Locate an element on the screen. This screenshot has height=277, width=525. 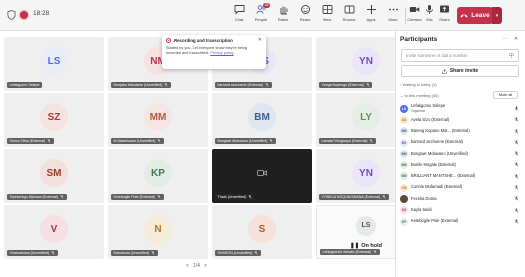
view-button: View is located at coordinates (327, 16).